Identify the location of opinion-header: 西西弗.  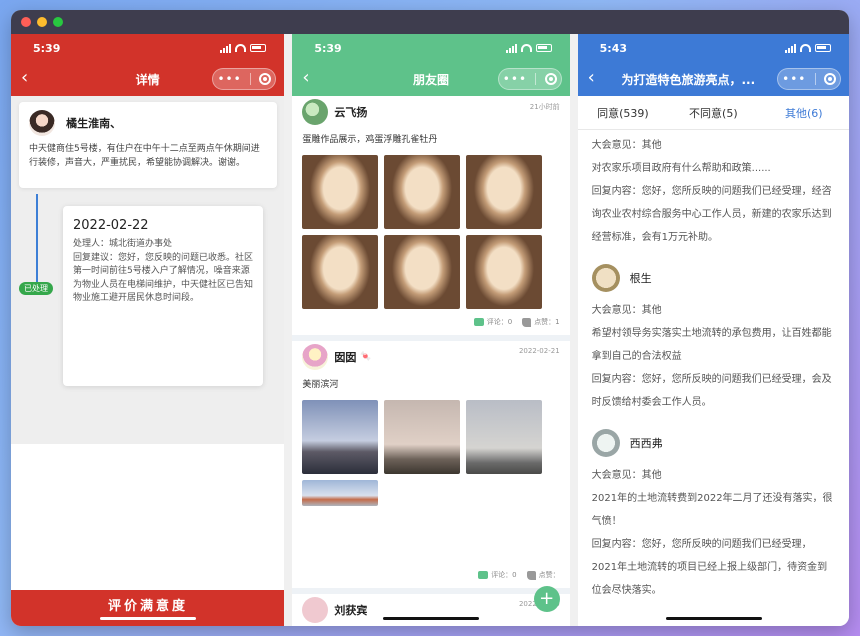
(713, 443).